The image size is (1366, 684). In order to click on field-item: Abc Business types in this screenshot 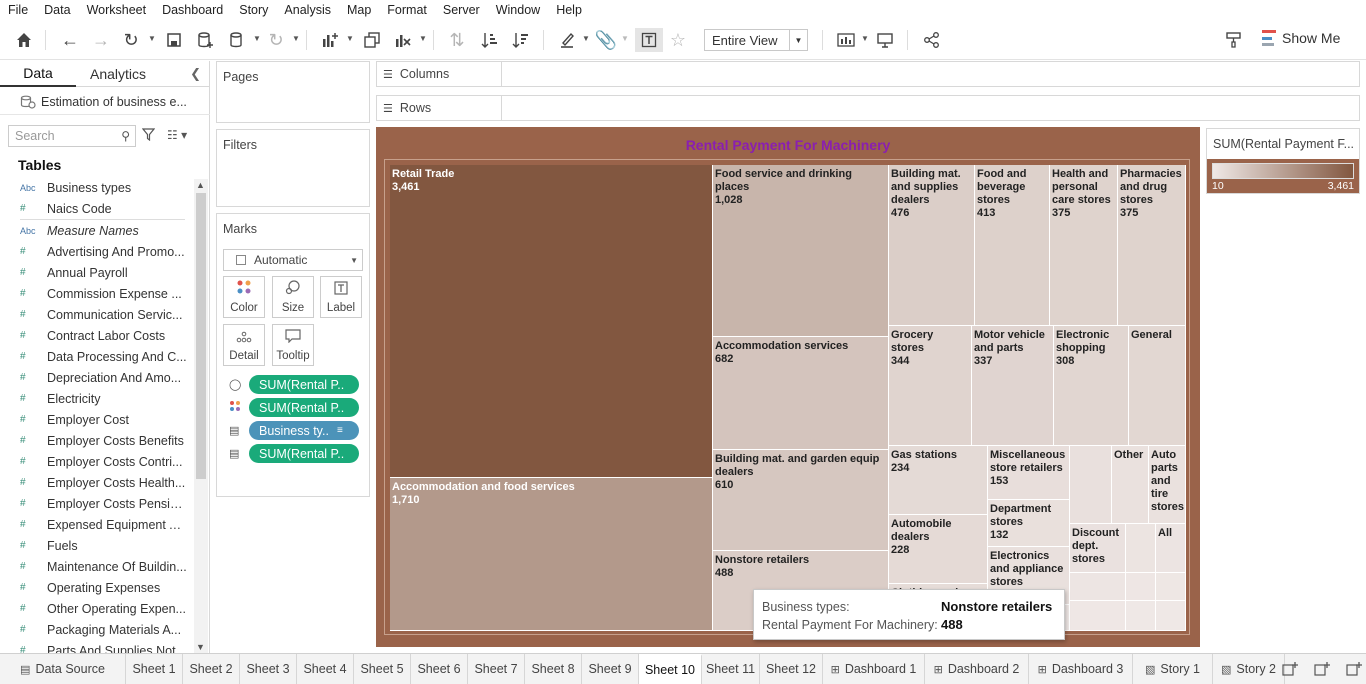, I will do `click(97, 187)`.